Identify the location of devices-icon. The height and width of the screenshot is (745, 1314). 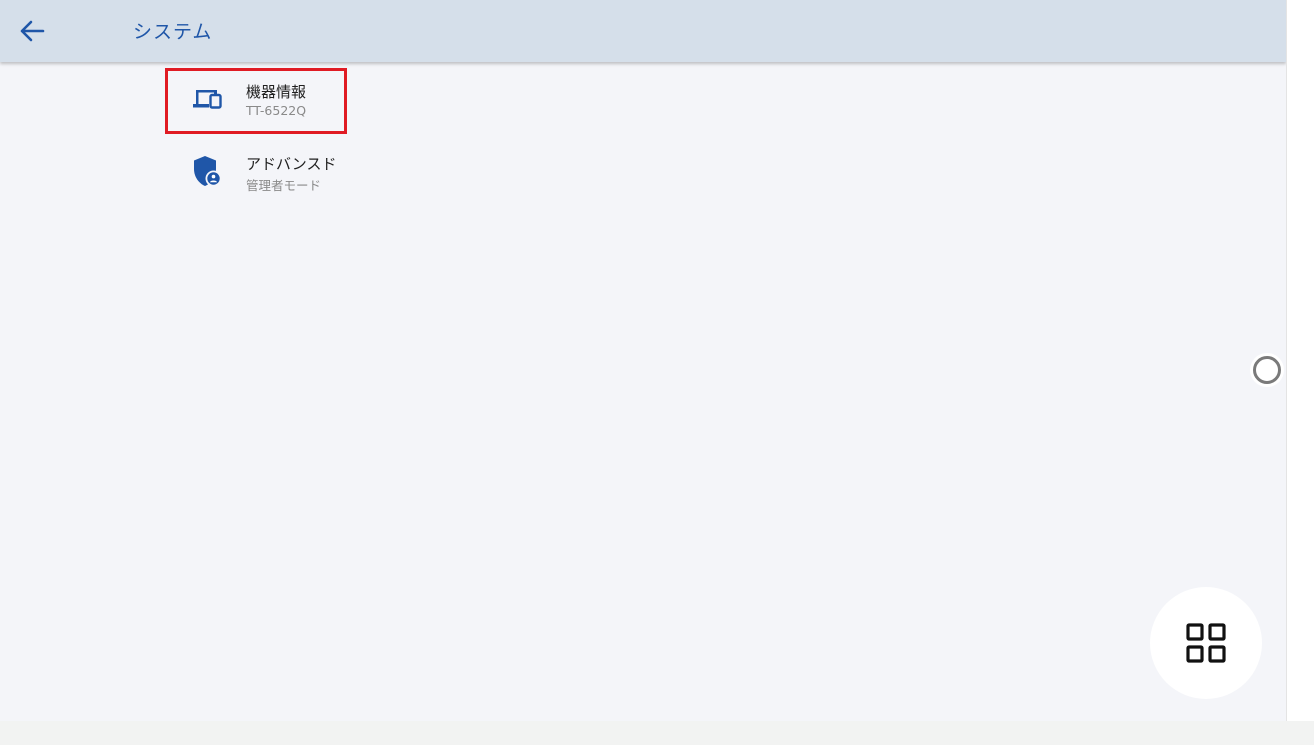
(207, 99).